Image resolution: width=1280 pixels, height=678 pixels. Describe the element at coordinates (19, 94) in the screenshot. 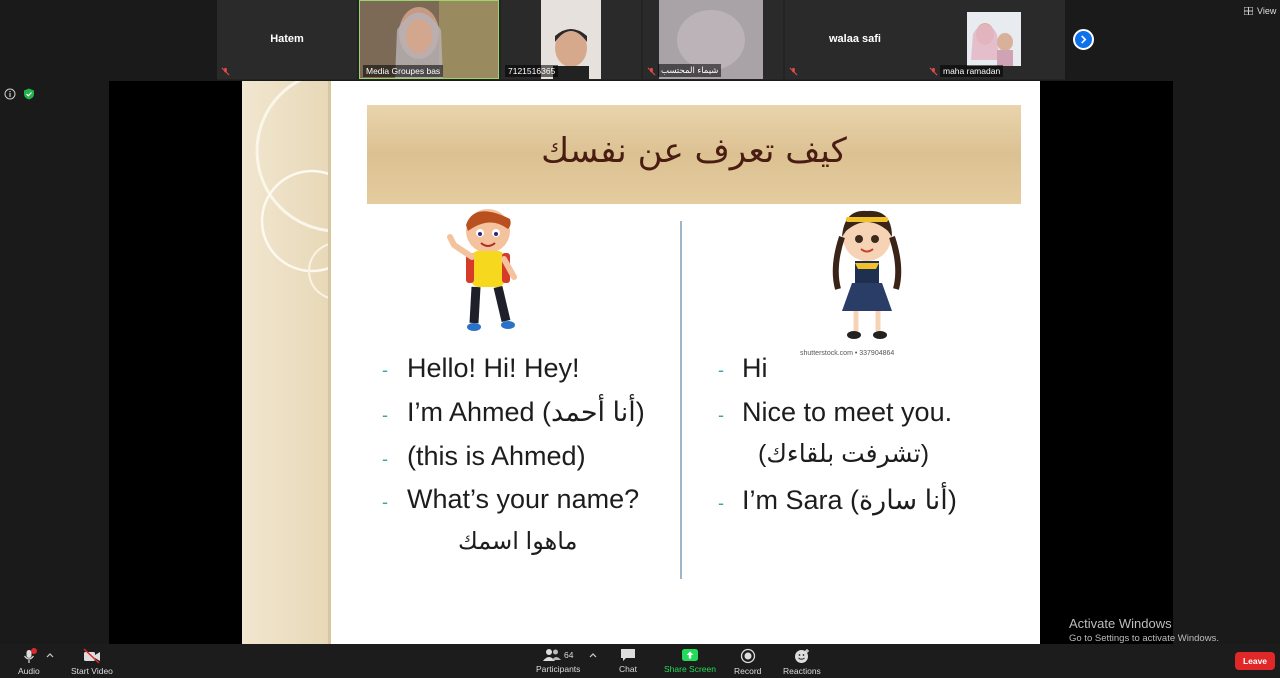

I see `meeting-status-icons` at that location.